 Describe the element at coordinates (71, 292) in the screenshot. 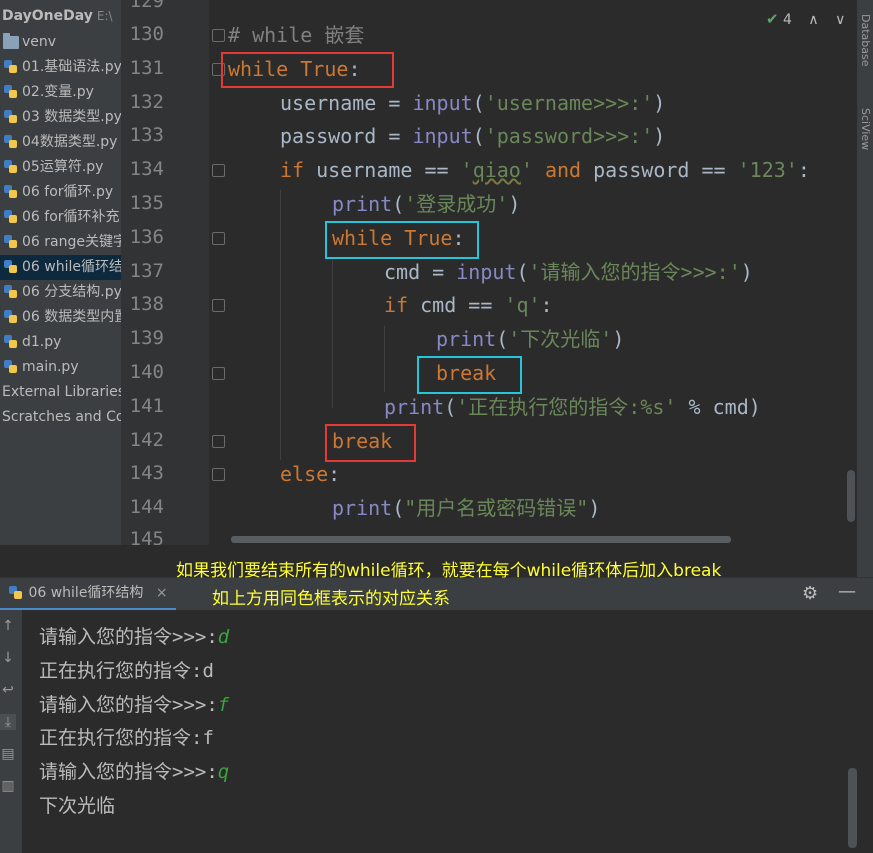

I see `tree-item-label: 06 分支结构.py` at that location.